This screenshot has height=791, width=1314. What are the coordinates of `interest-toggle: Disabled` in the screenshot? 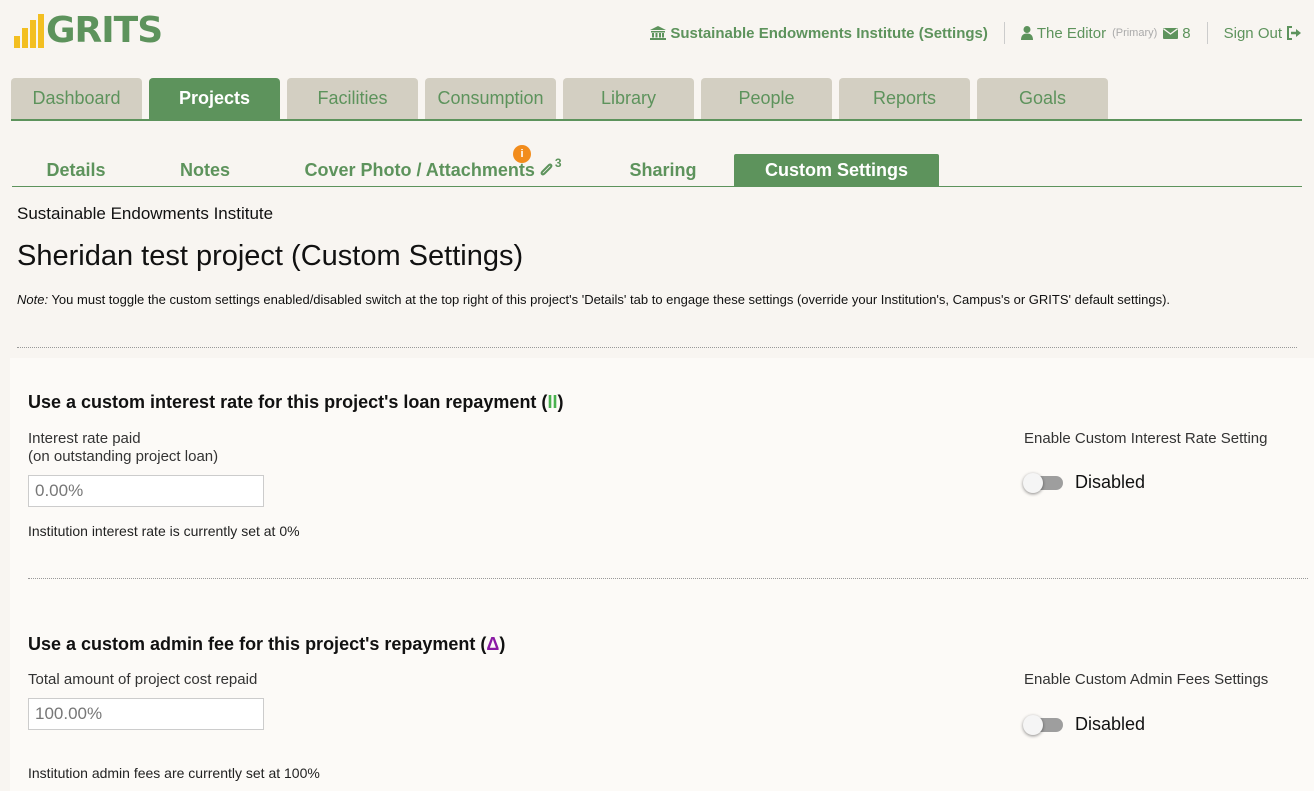 It's located at (1084, 482).